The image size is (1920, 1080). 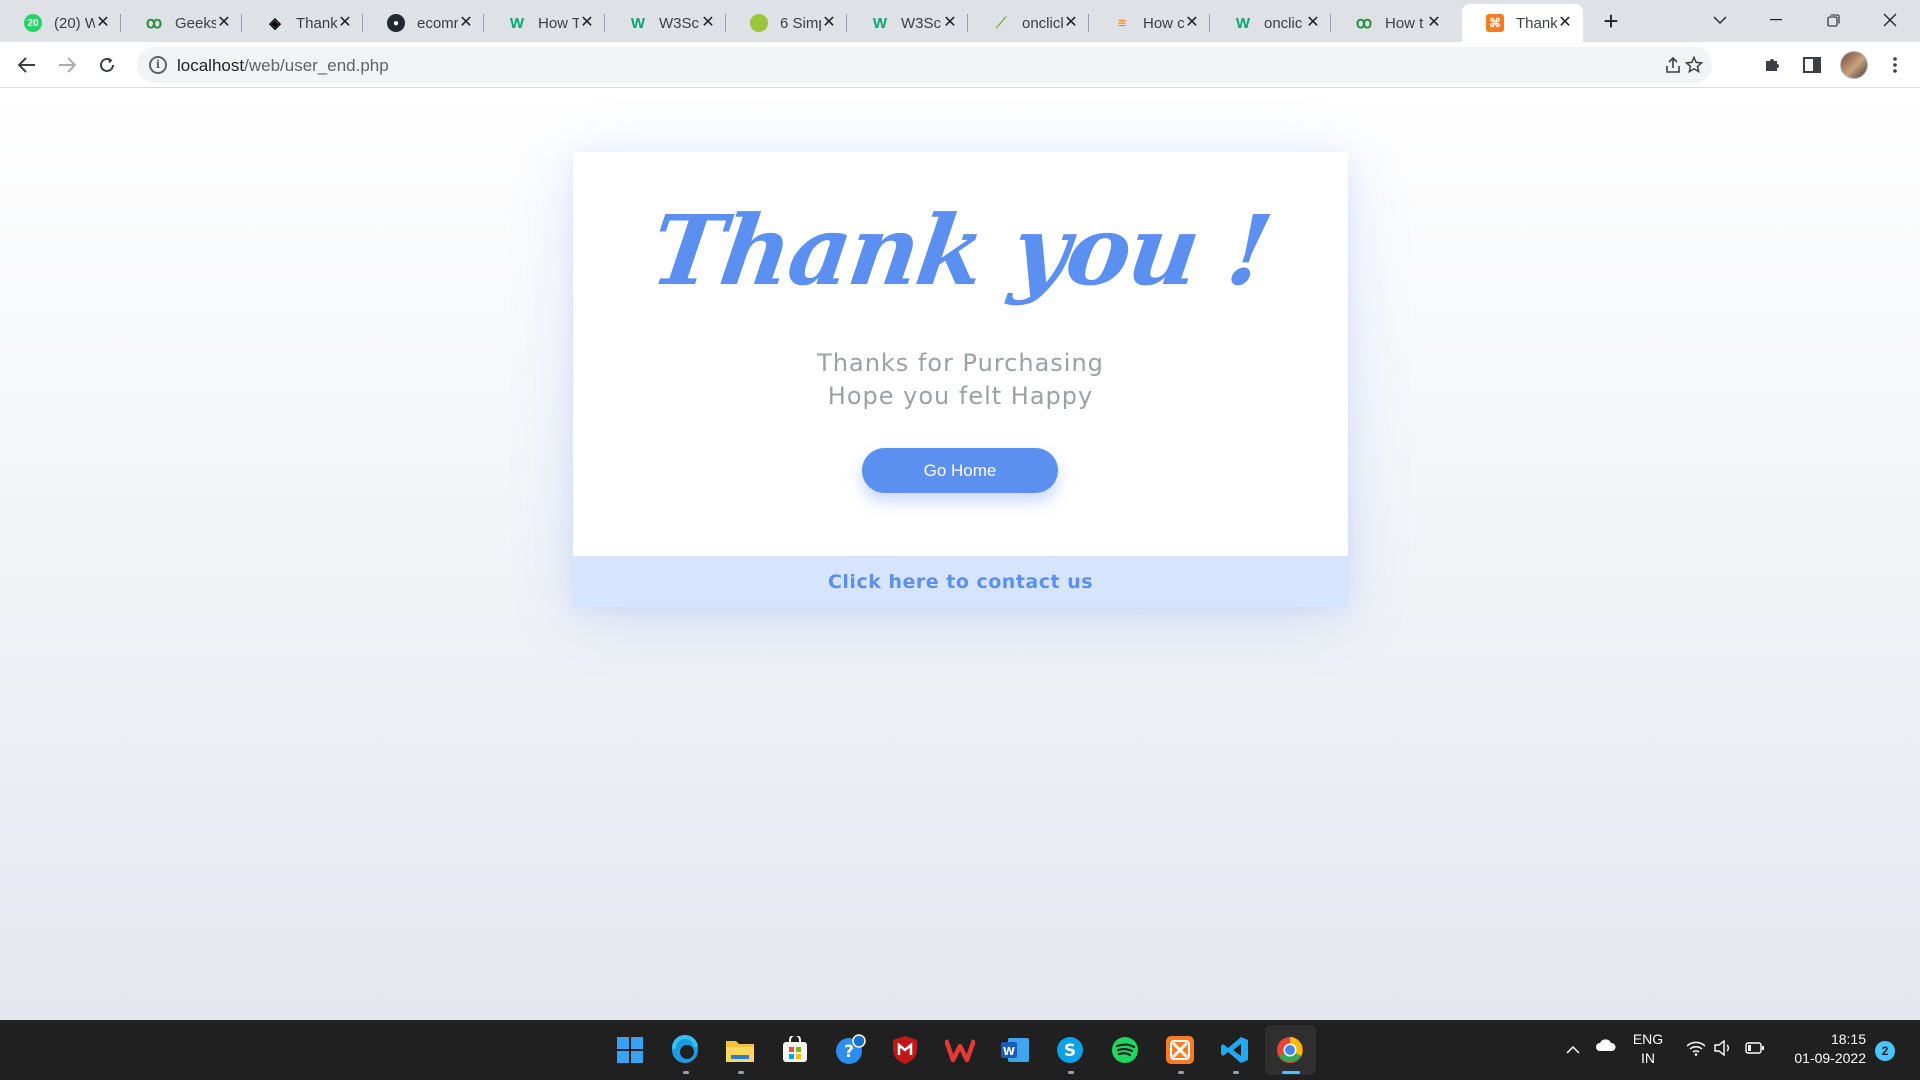 I want to click on edge-icon, so click(x=684, y=1049).